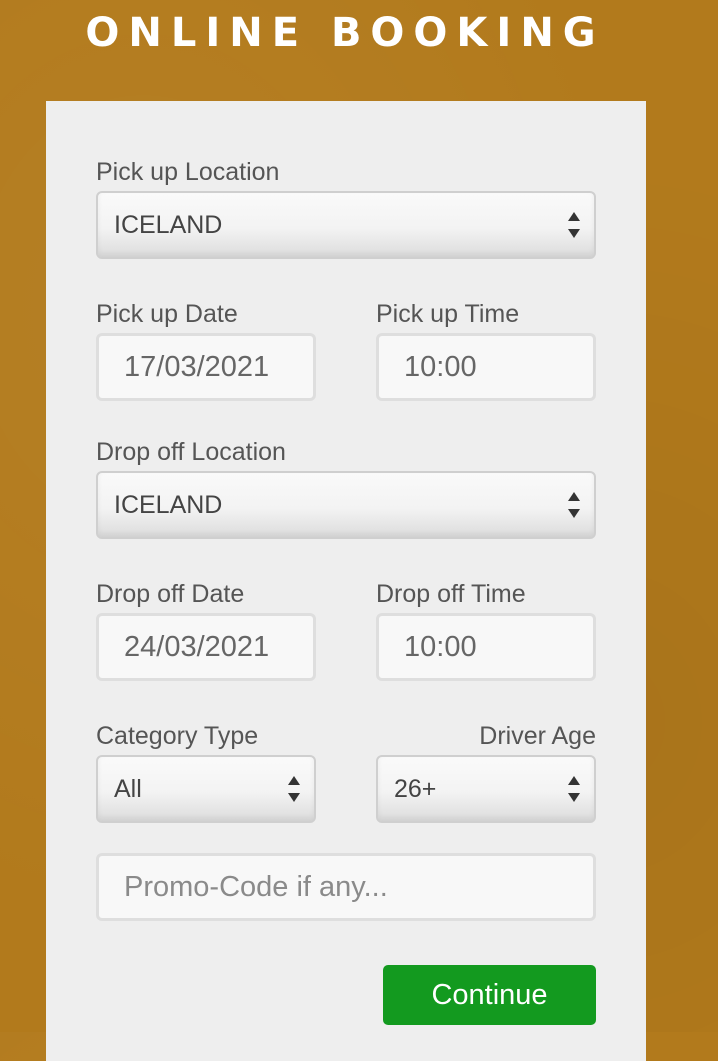 This screenshot has width=718, height=1061. I want to click on driver-age-value: 26+, so click(415, 788).